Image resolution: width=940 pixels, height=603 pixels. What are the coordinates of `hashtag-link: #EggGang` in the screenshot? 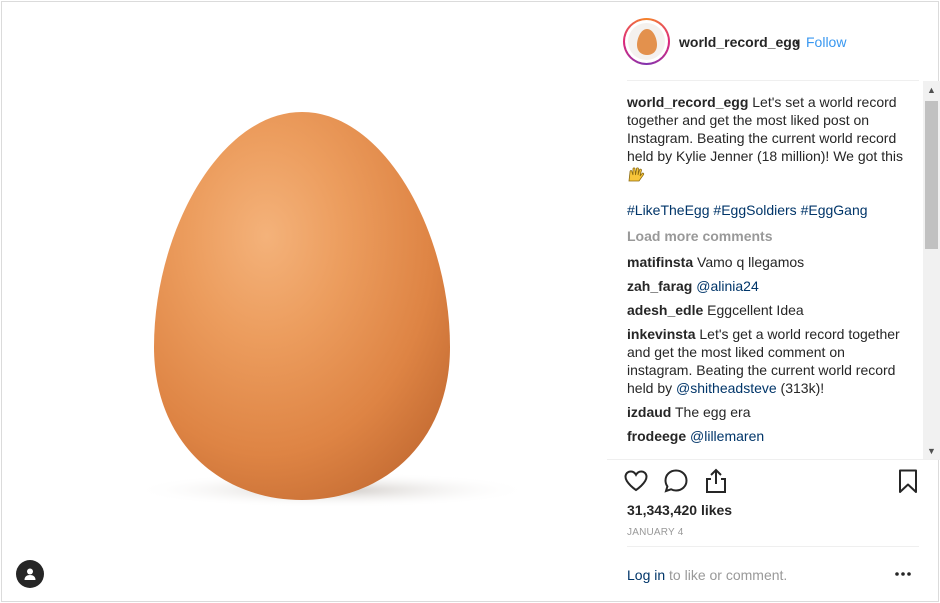 It's located at (834, 210).